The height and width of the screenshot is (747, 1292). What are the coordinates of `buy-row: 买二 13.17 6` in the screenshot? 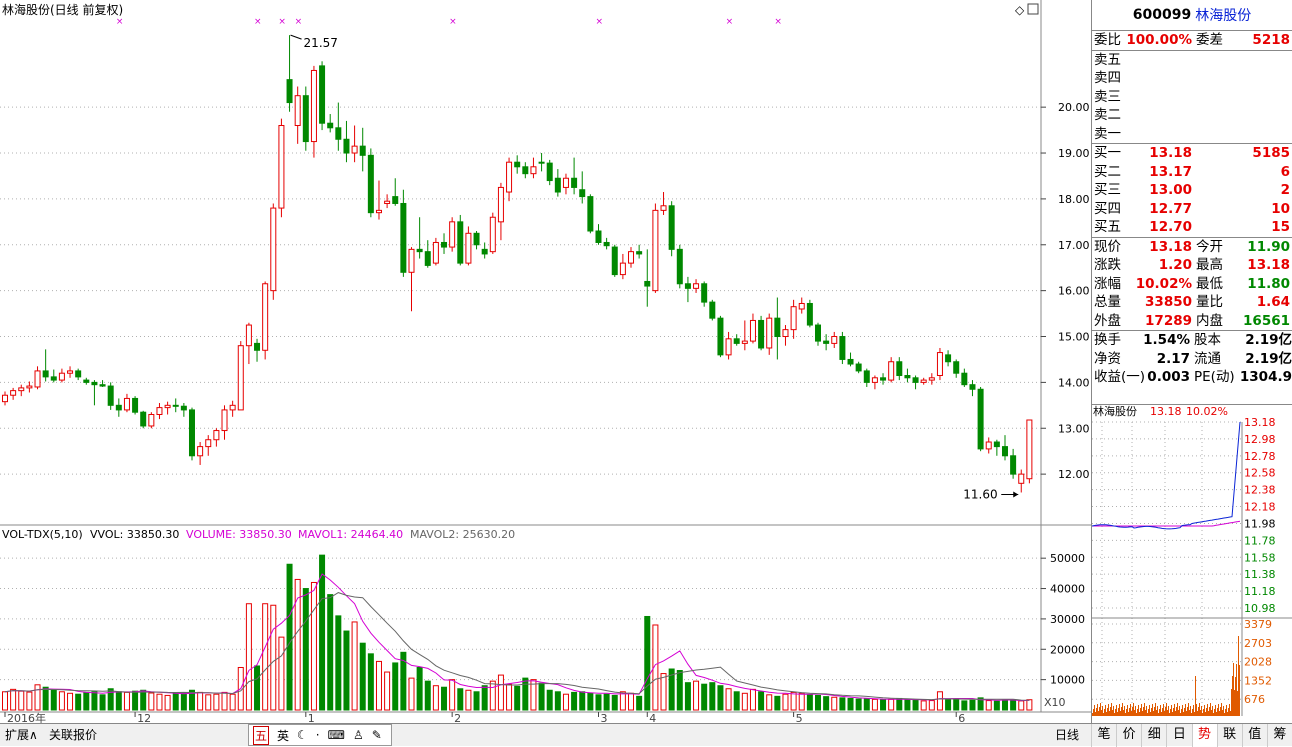 It's located at (1192, 172).